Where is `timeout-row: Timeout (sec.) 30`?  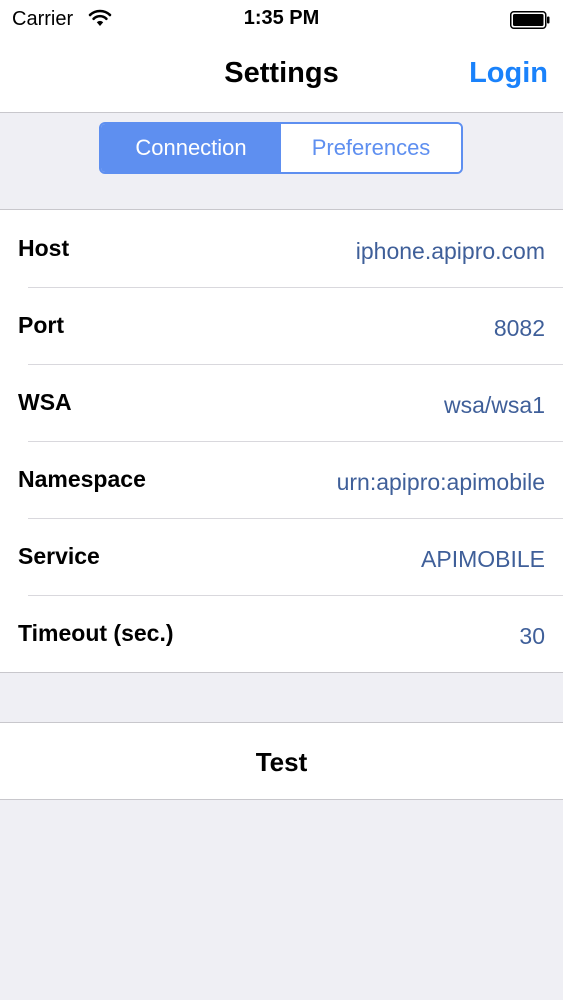
timeout-row: Timeout (sec.) 30 is located at coordinates (281, 633).